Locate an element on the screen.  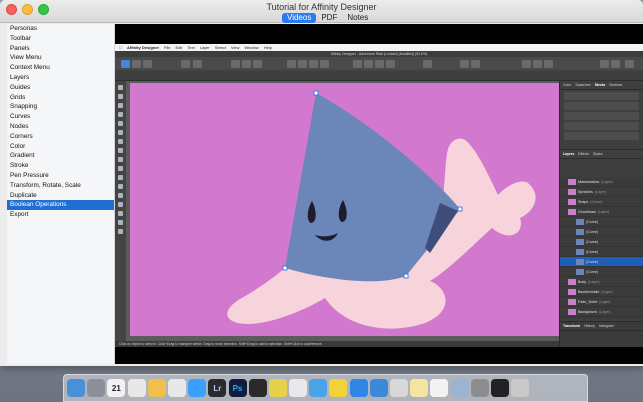
sidebar-item: Context Menu is located at coordinates (60, 68).